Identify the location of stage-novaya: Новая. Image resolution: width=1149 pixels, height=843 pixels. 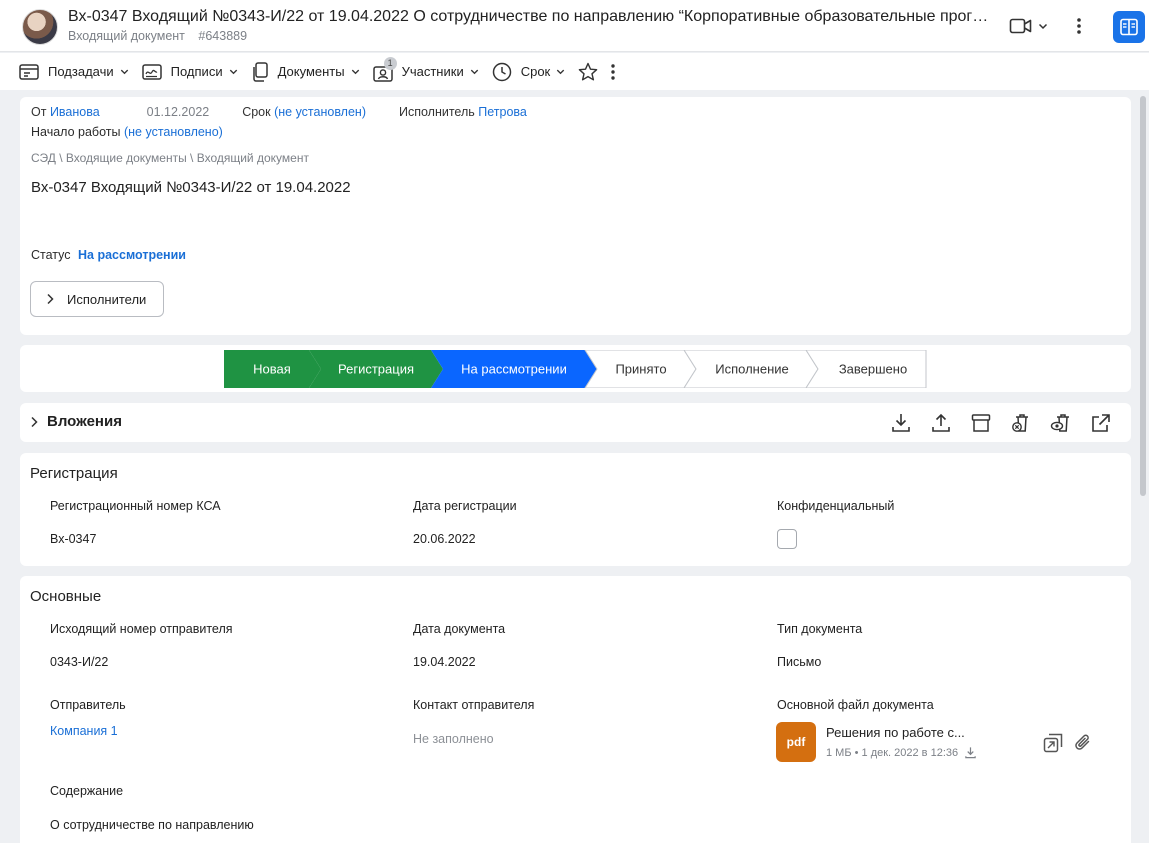
(272, 369).